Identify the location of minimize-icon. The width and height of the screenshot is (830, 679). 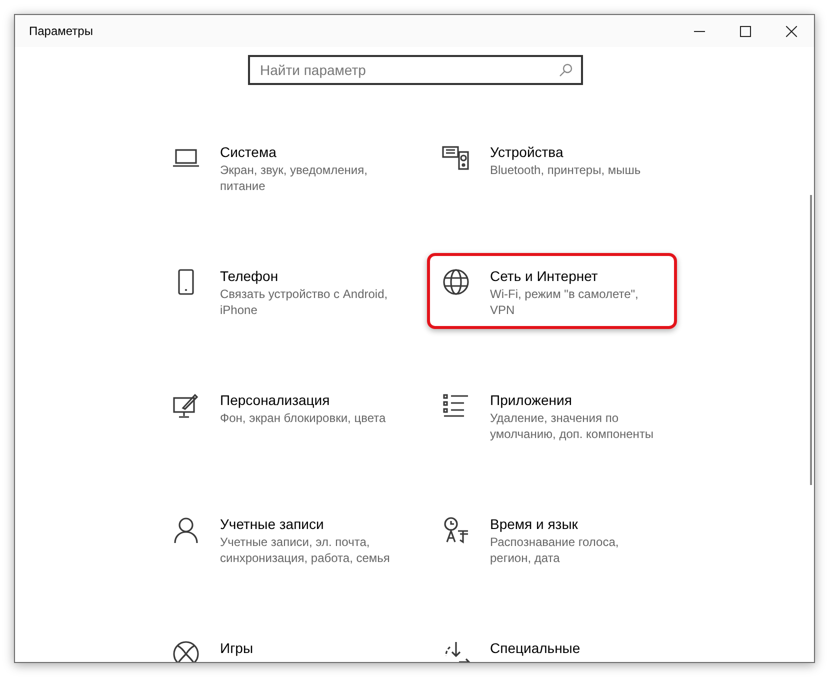
(699, 31).